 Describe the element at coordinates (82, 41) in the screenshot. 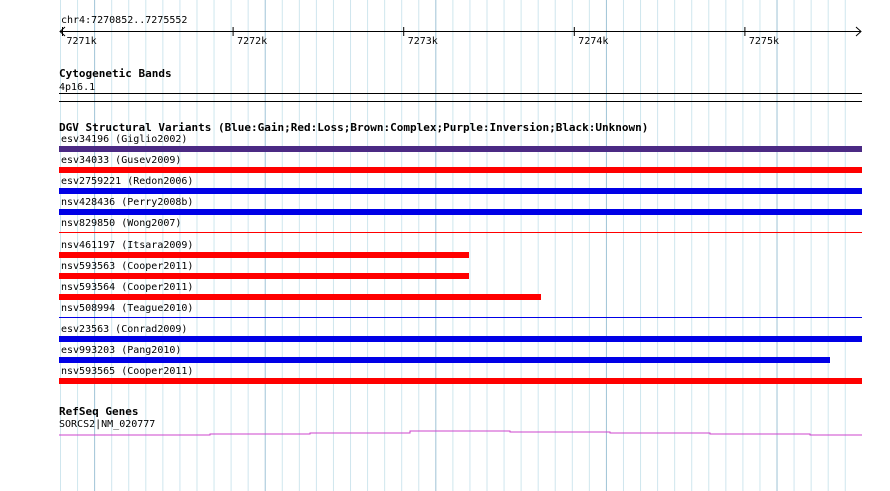

I see `ruler-tick-label: 7271k` at that location.